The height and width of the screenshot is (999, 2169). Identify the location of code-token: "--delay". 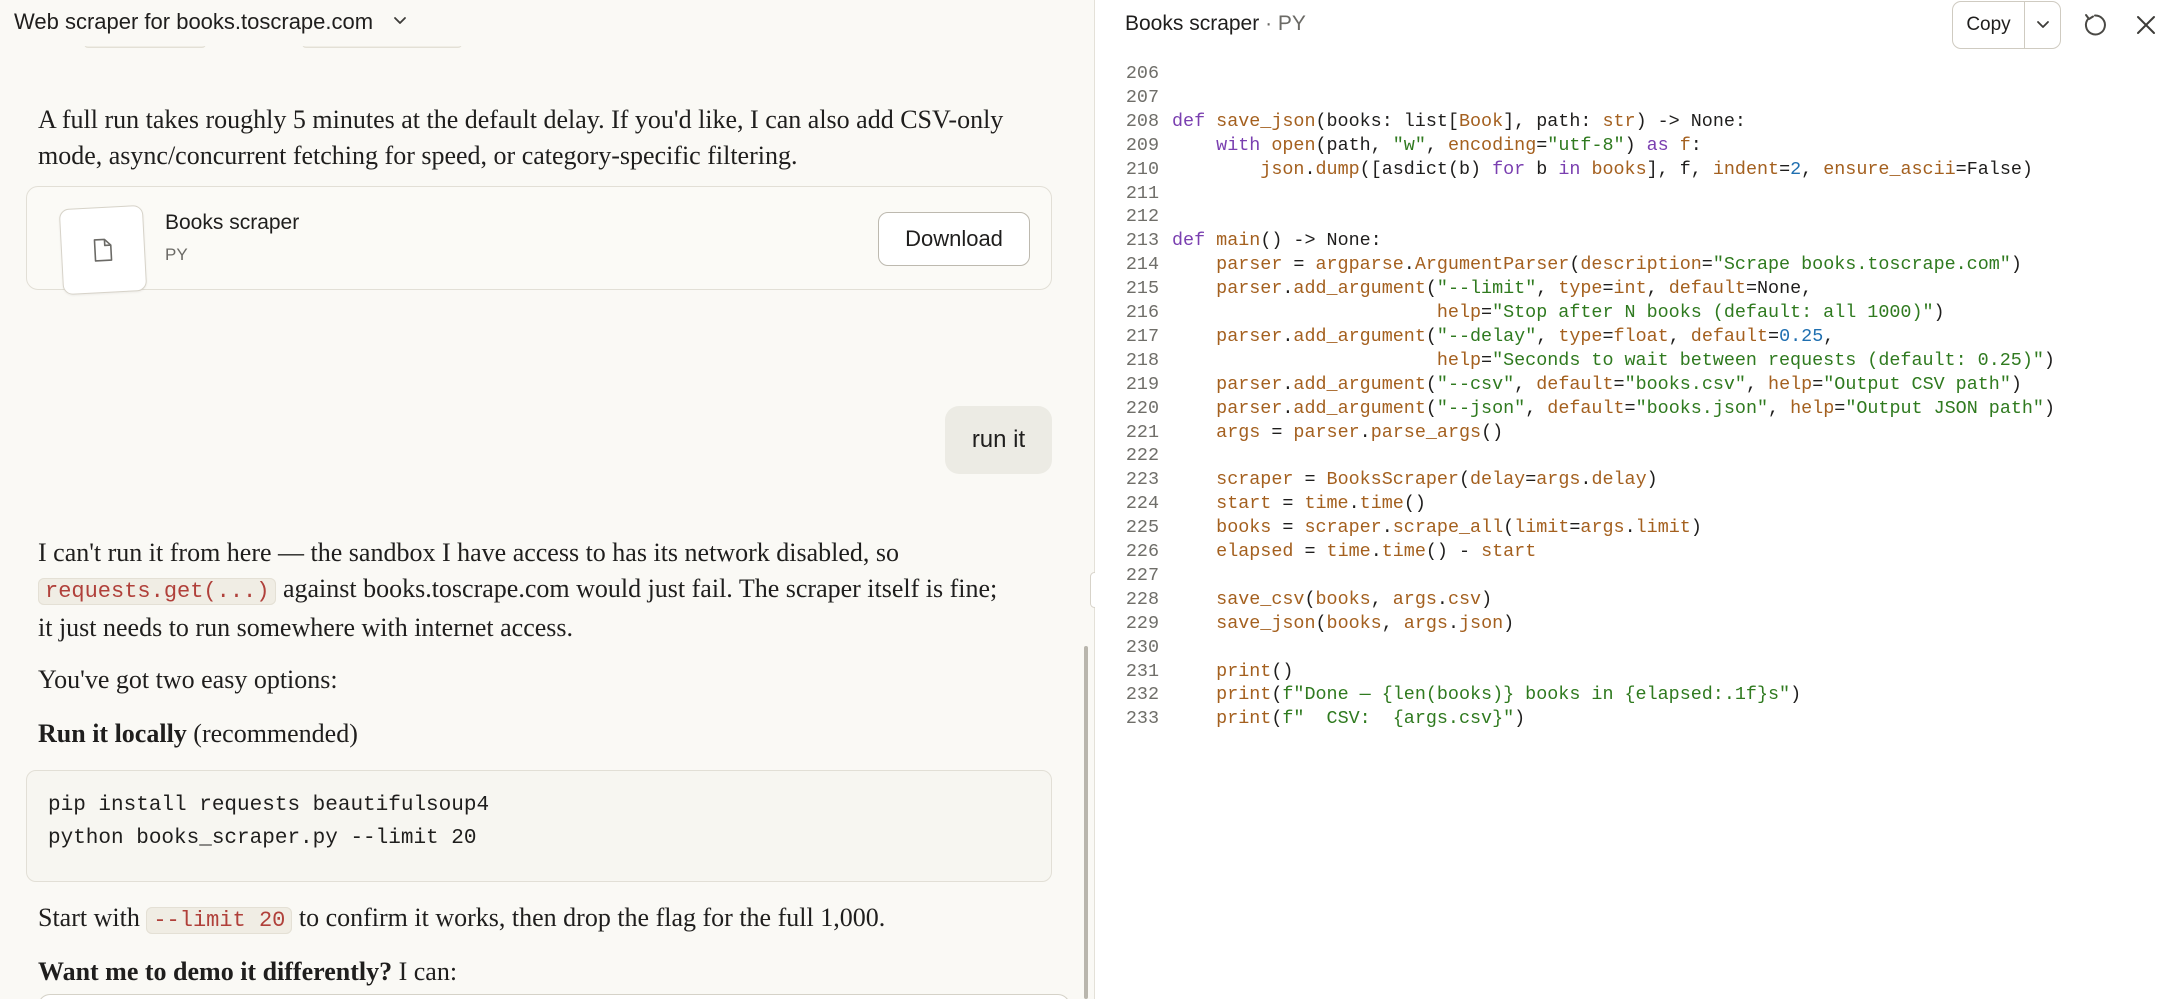
(1486, 336).